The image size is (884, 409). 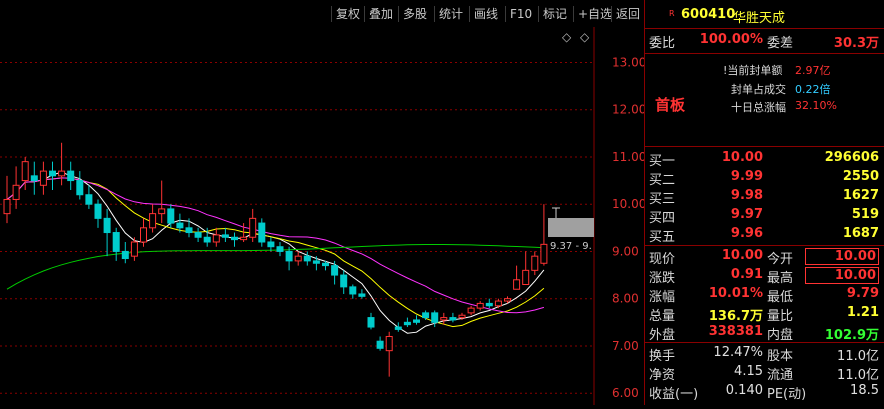 I want to click on fund-label: PE(动), so click(x=787, y=394).